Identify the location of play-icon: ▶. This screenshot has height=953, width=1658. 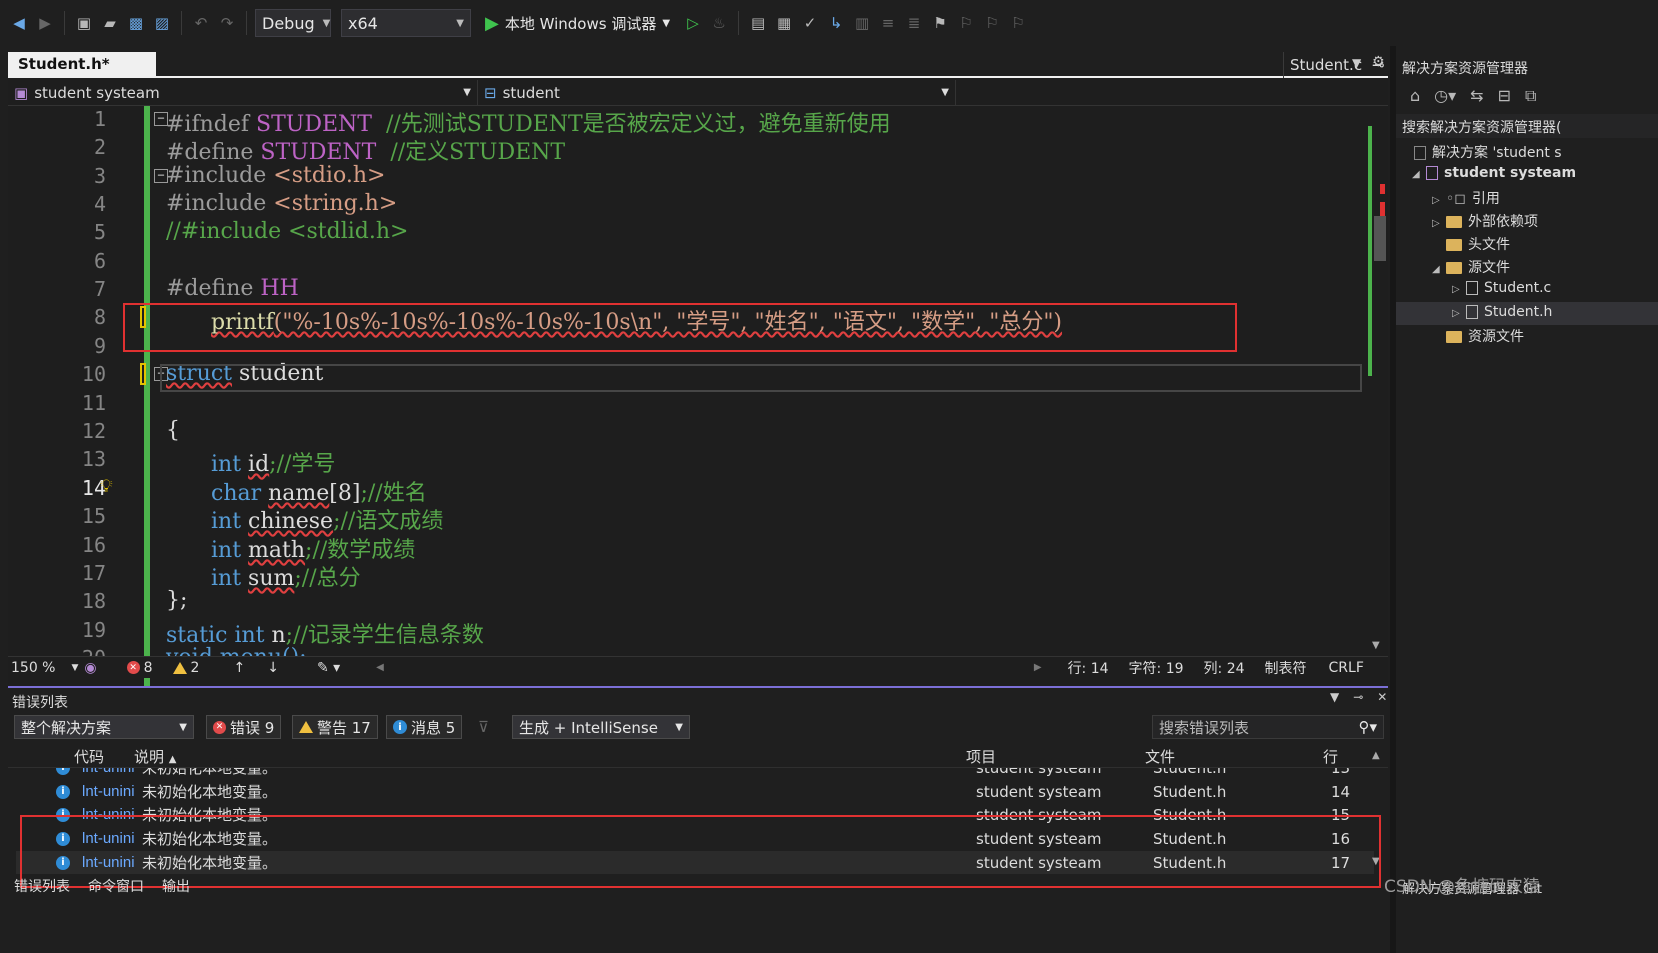
(492, 23).